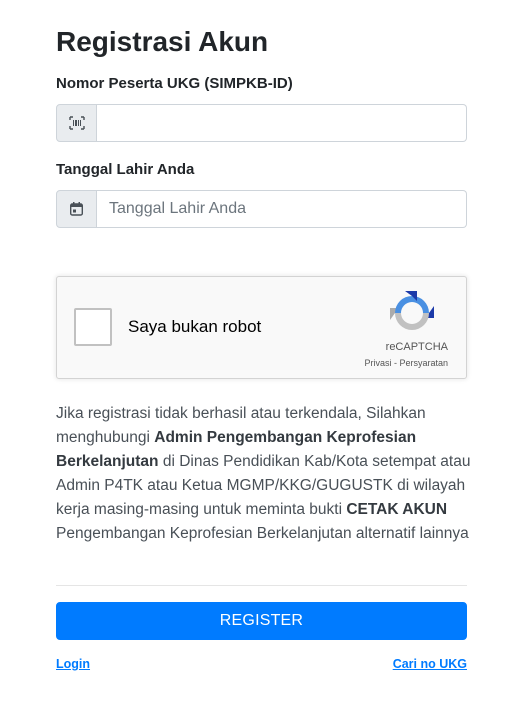  I want to click on tanggal-lahir-group, so click(261, 209).